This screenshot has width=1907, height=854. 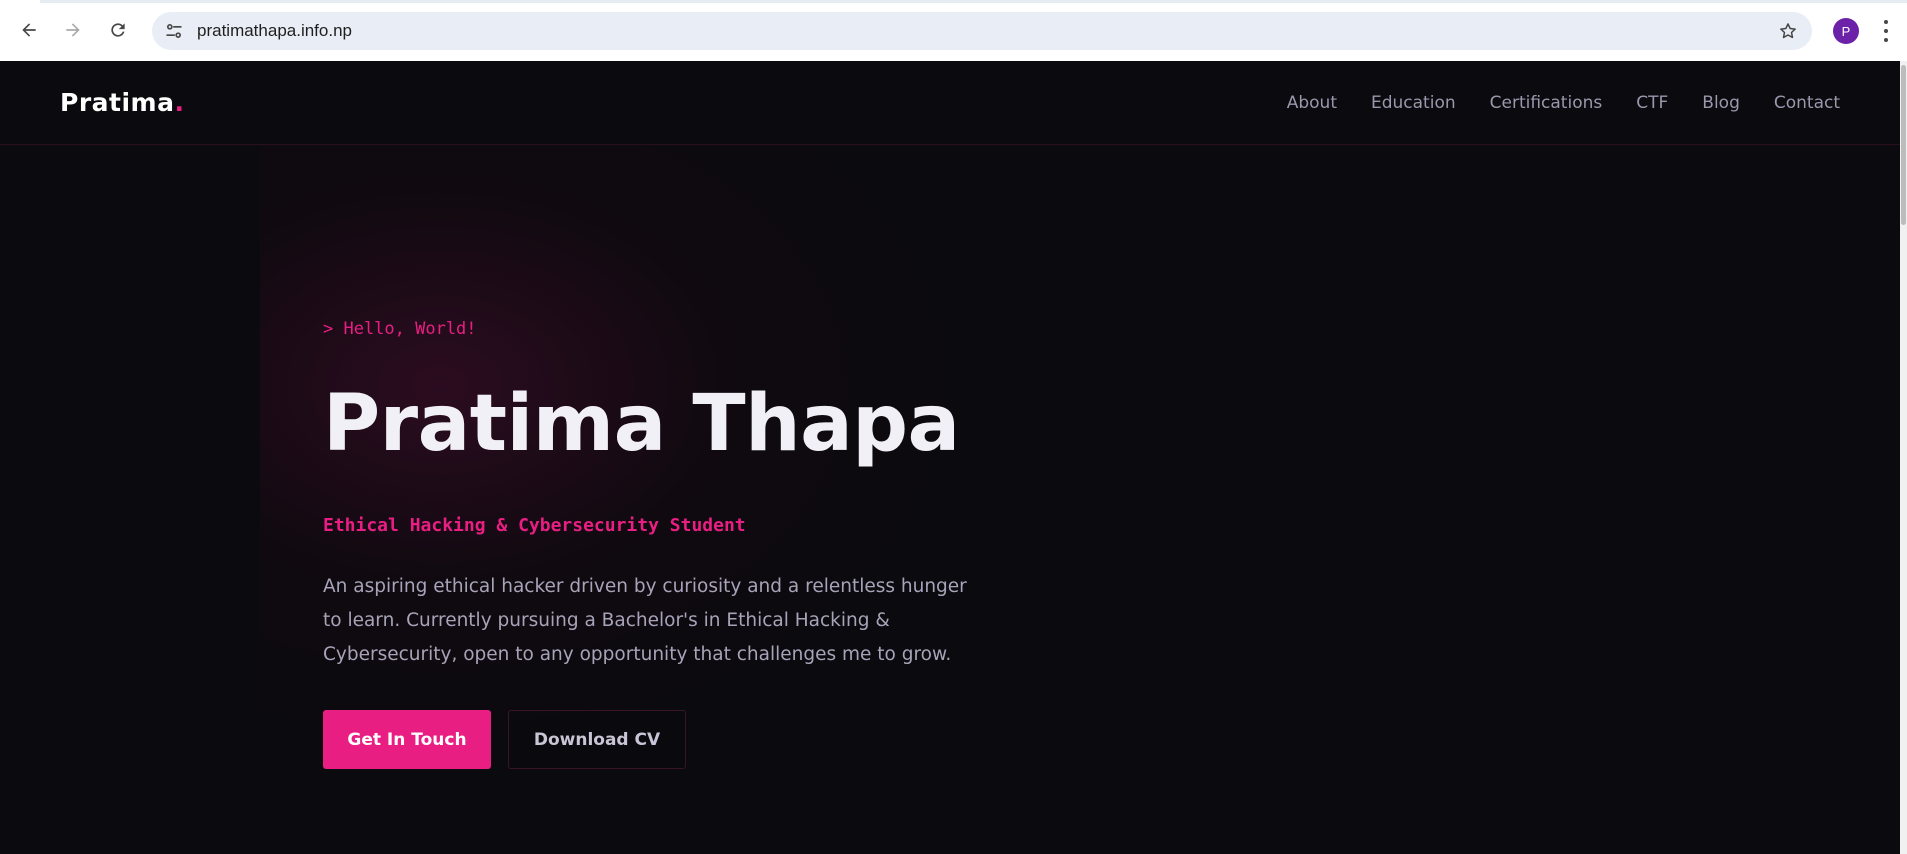 I want to click on arrow-right-icon, so click(x=73, y=30).